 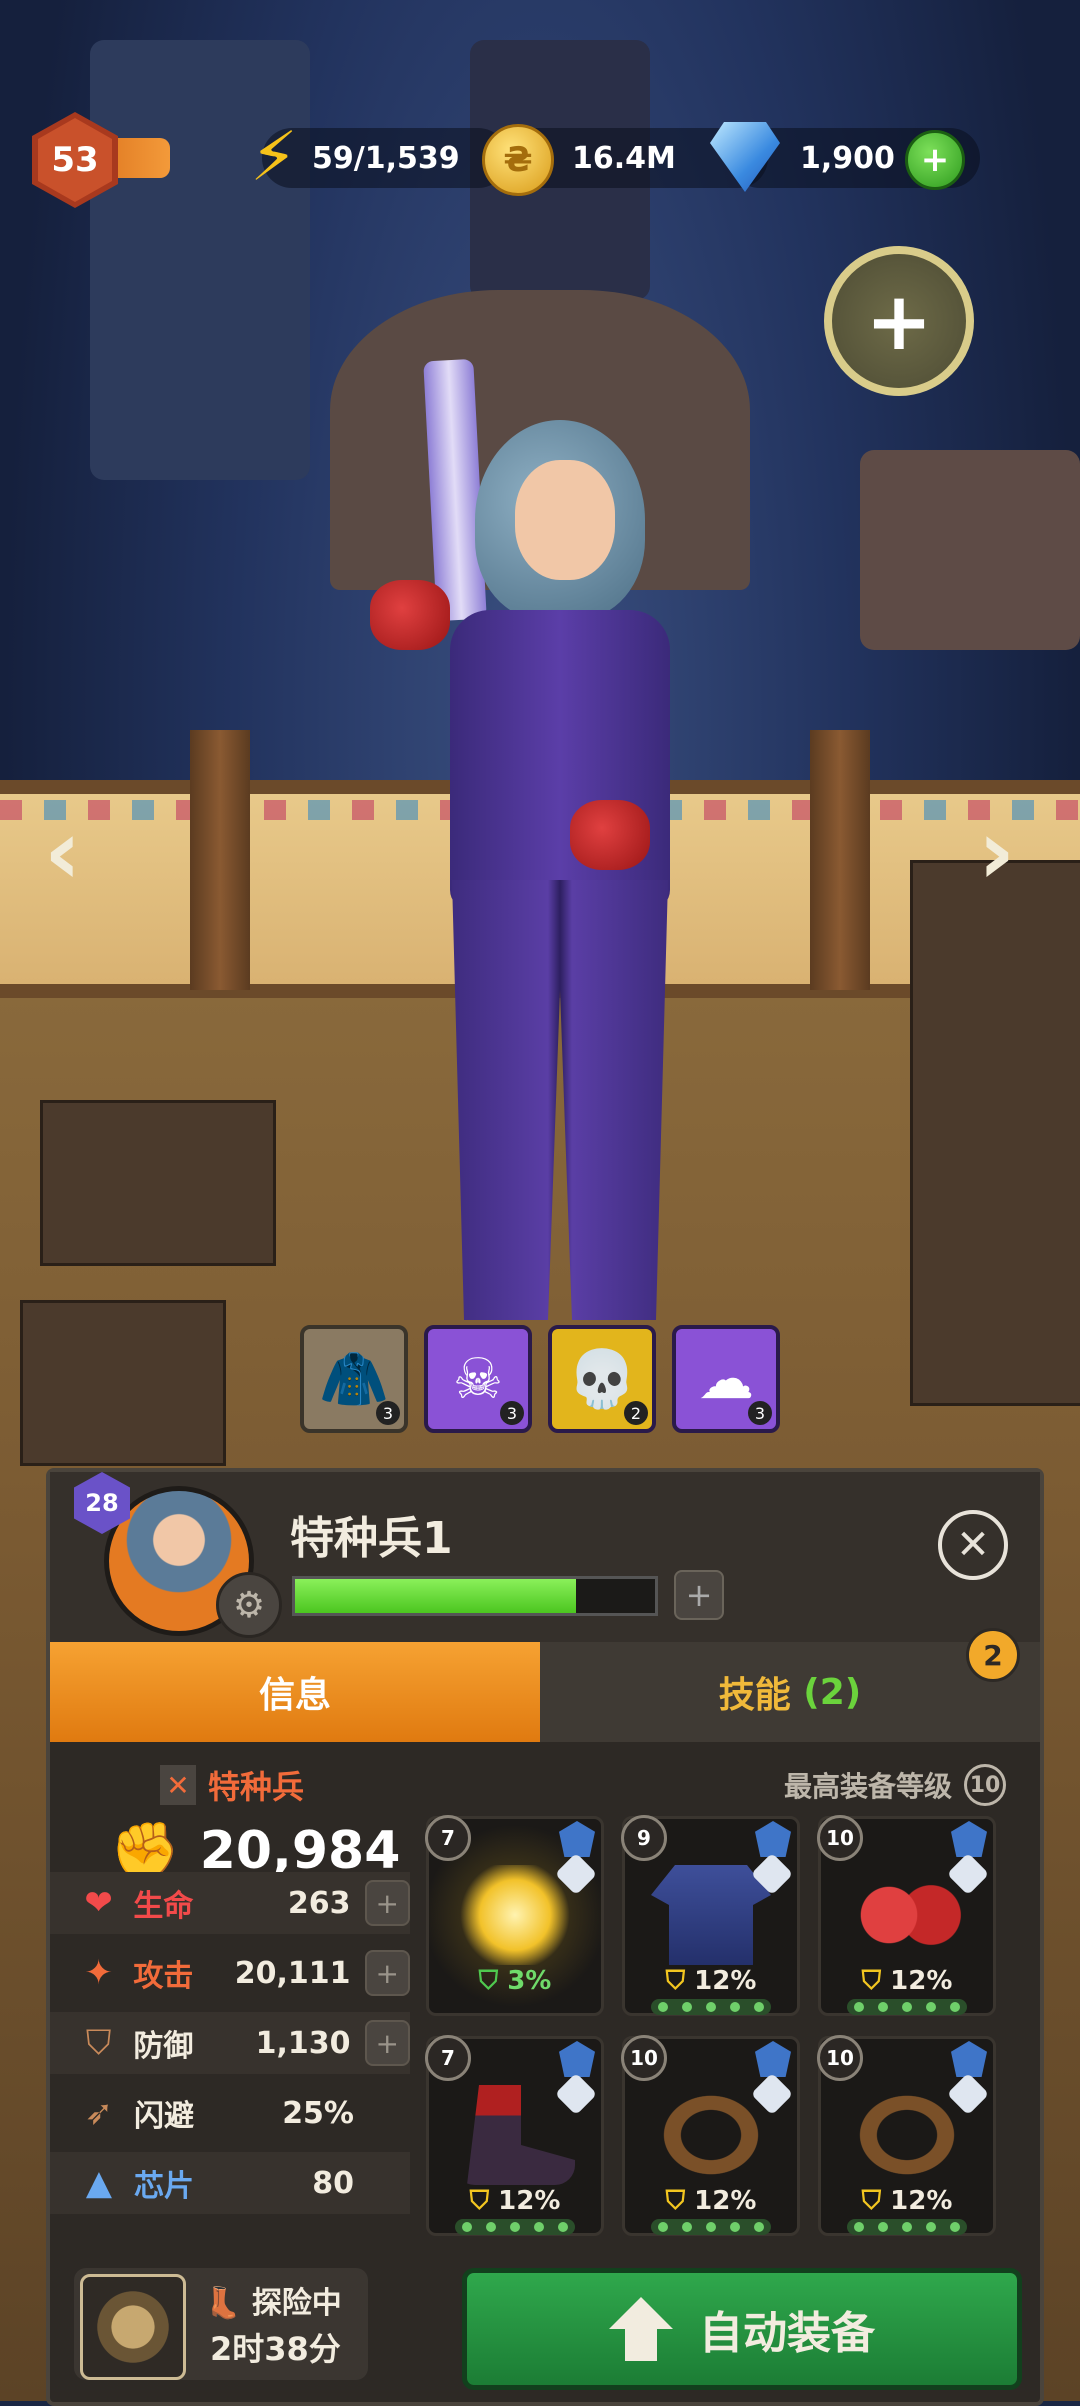 I want to click on skill-bar: 🧥 3 ☠ 3 💀 2 ☁ 3, so click(x=540, y=1379).